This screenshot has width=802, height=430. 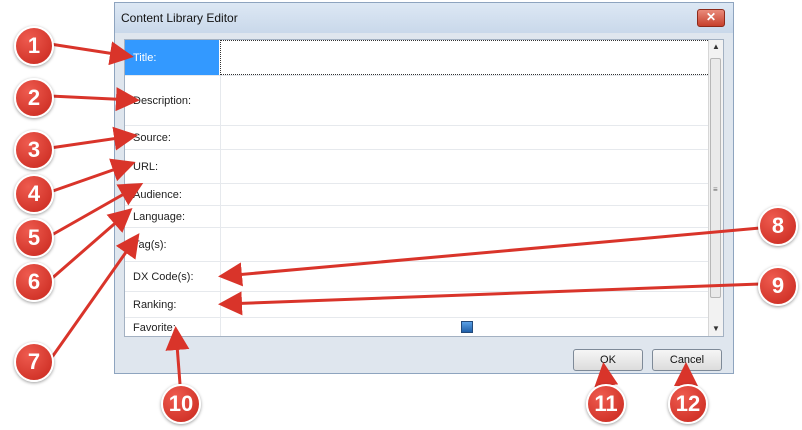 What do you see at coordinates (465, 137) in the screenshot?
I see `source-input` at bounding box center [465, 137].